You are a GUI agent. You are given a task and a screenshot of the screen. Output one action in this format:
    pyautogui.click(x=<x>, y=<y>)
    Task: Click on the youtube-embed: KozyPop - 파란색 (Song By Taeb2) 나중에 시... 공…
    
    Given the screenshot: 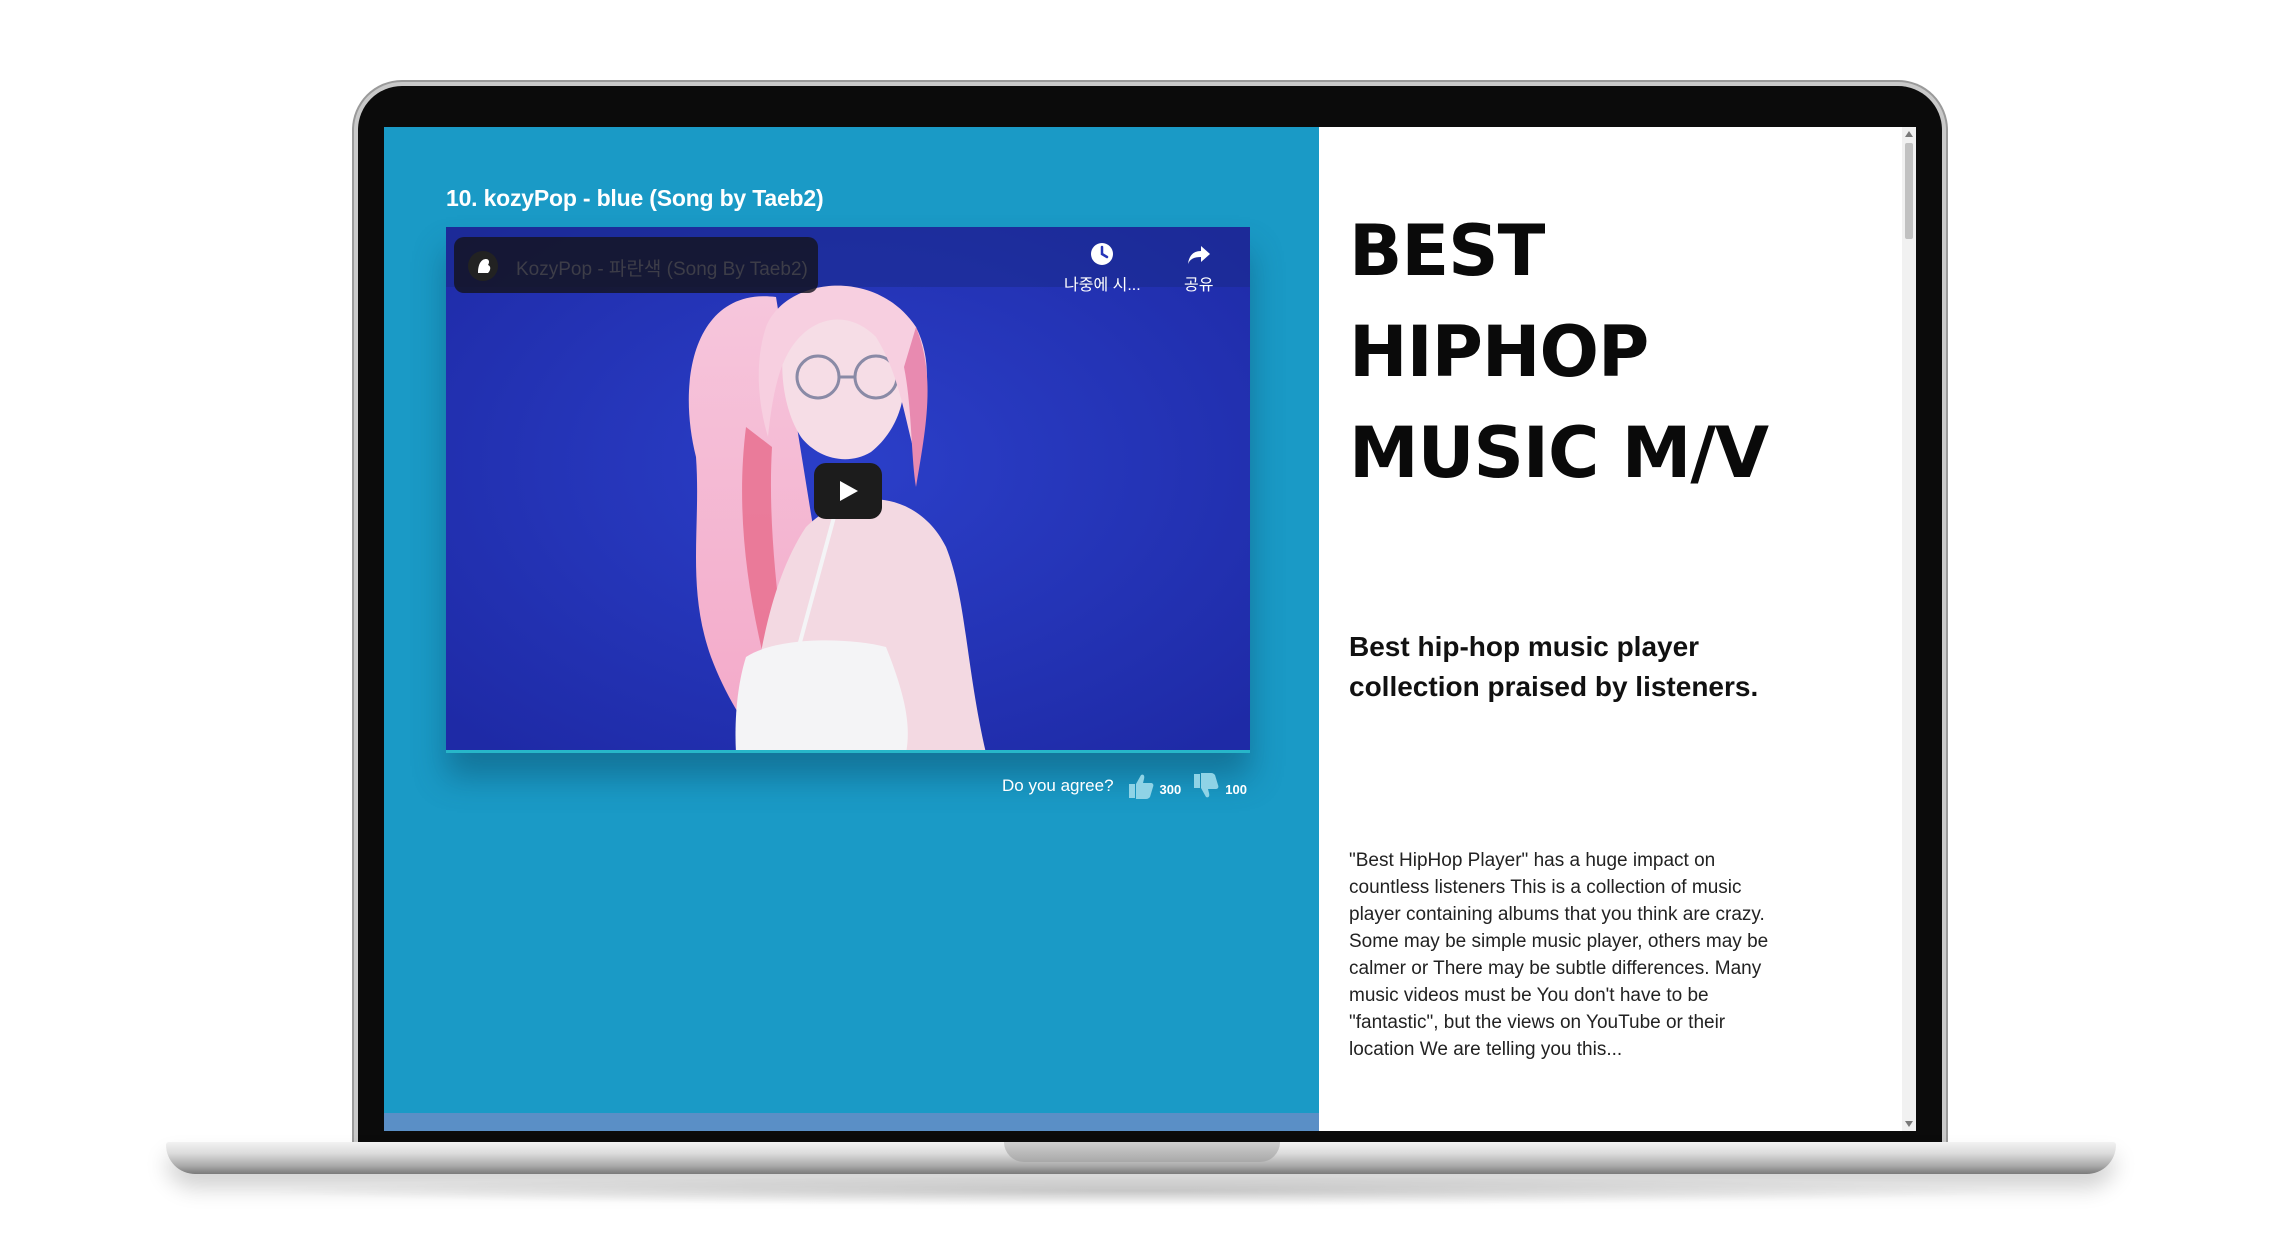 What is the action you would take?
    pyautogui.click(x=848, y=490)
    